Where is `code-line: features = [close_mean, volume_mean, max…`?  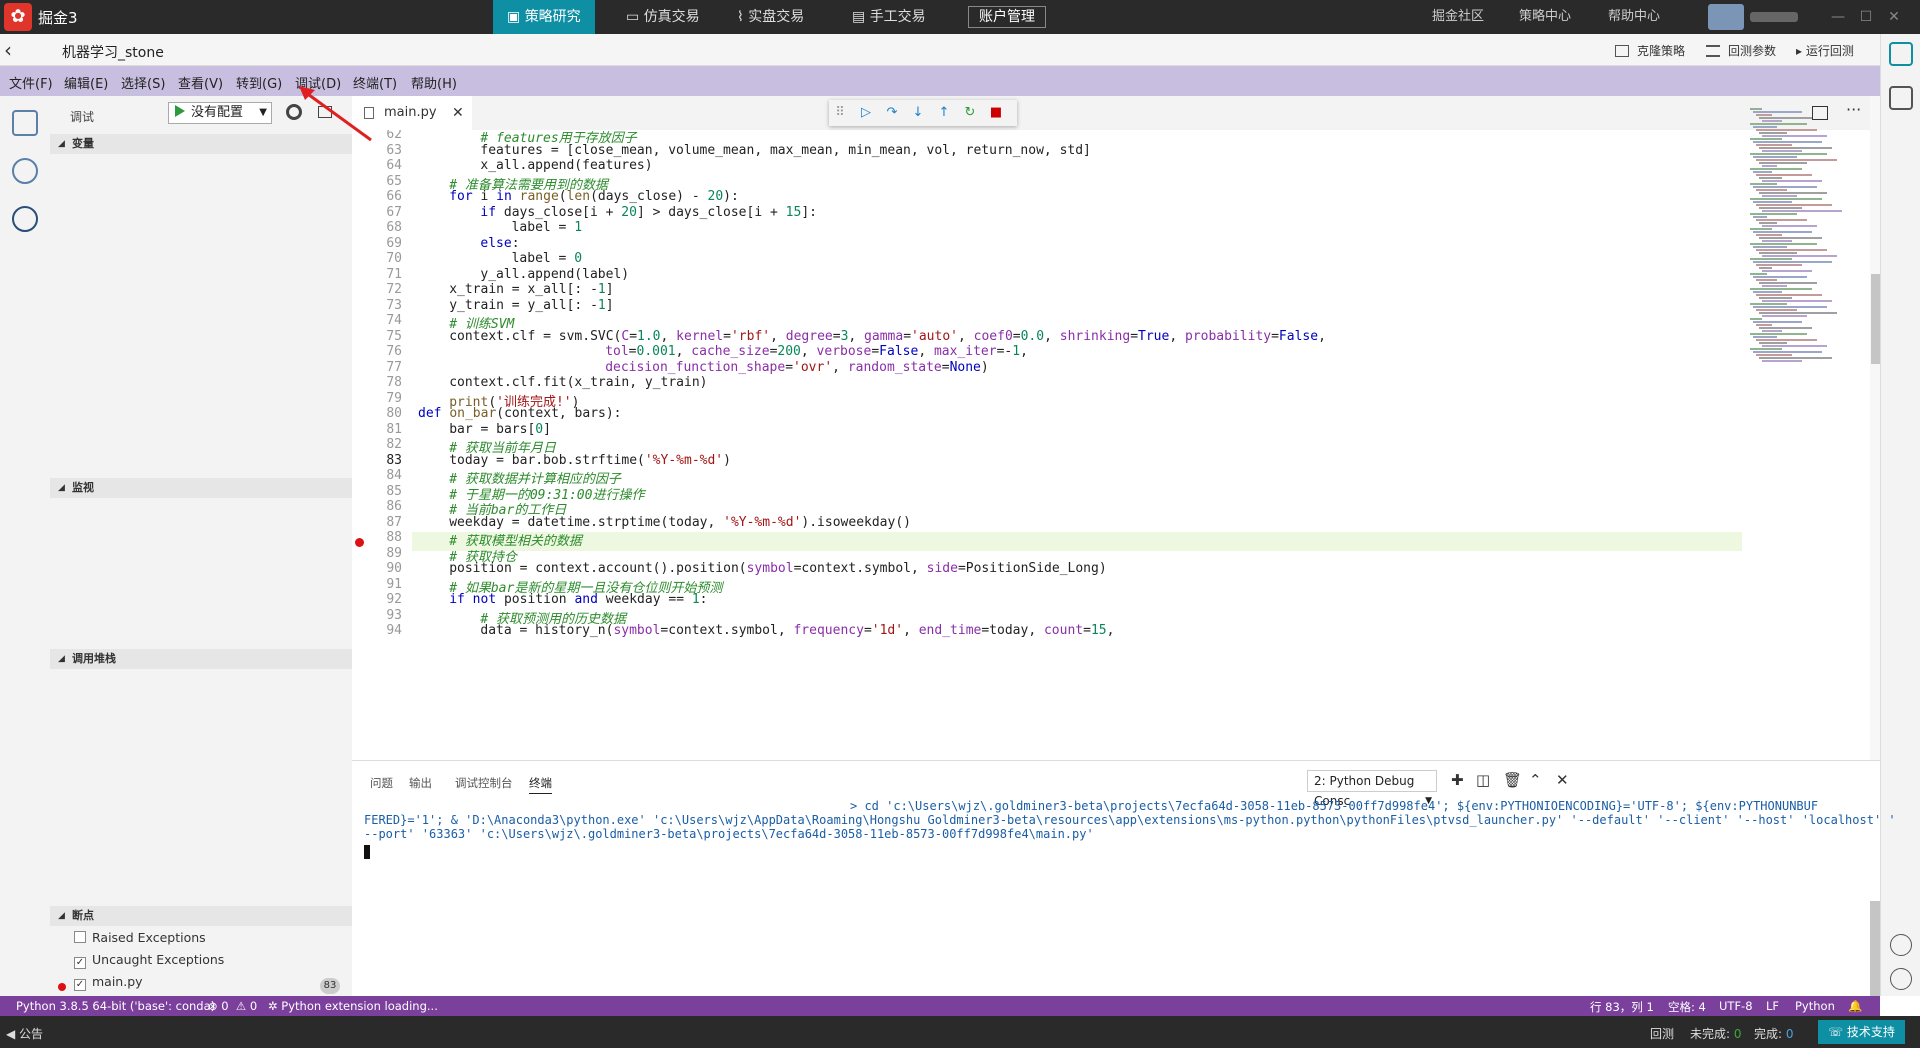 code-line: features = [close_mean, volume_mean, max… is located at coordinates (785, 150).